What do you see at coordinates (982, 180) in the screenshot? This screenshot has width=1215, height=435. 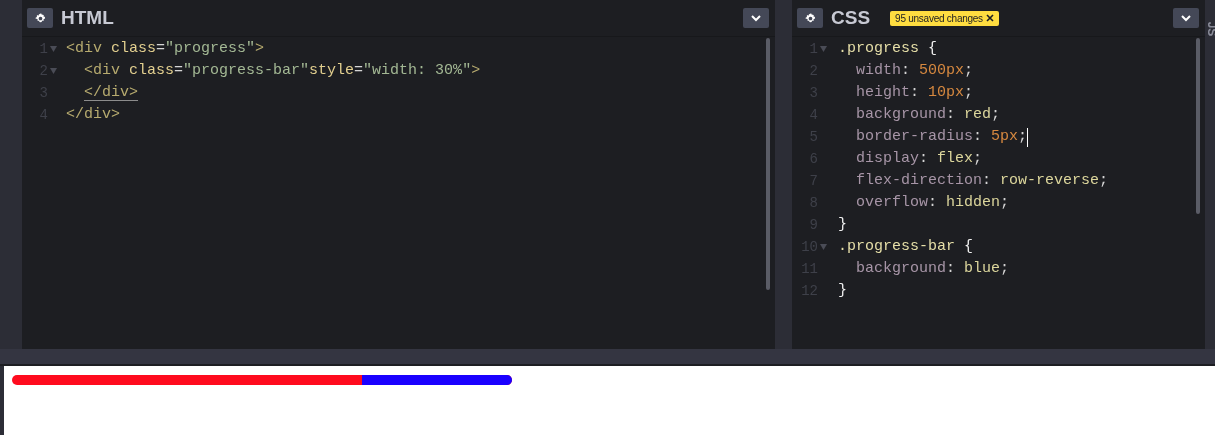 I see `code-line: flex-direction: row-reverse;` at bounding box center [982, 180].